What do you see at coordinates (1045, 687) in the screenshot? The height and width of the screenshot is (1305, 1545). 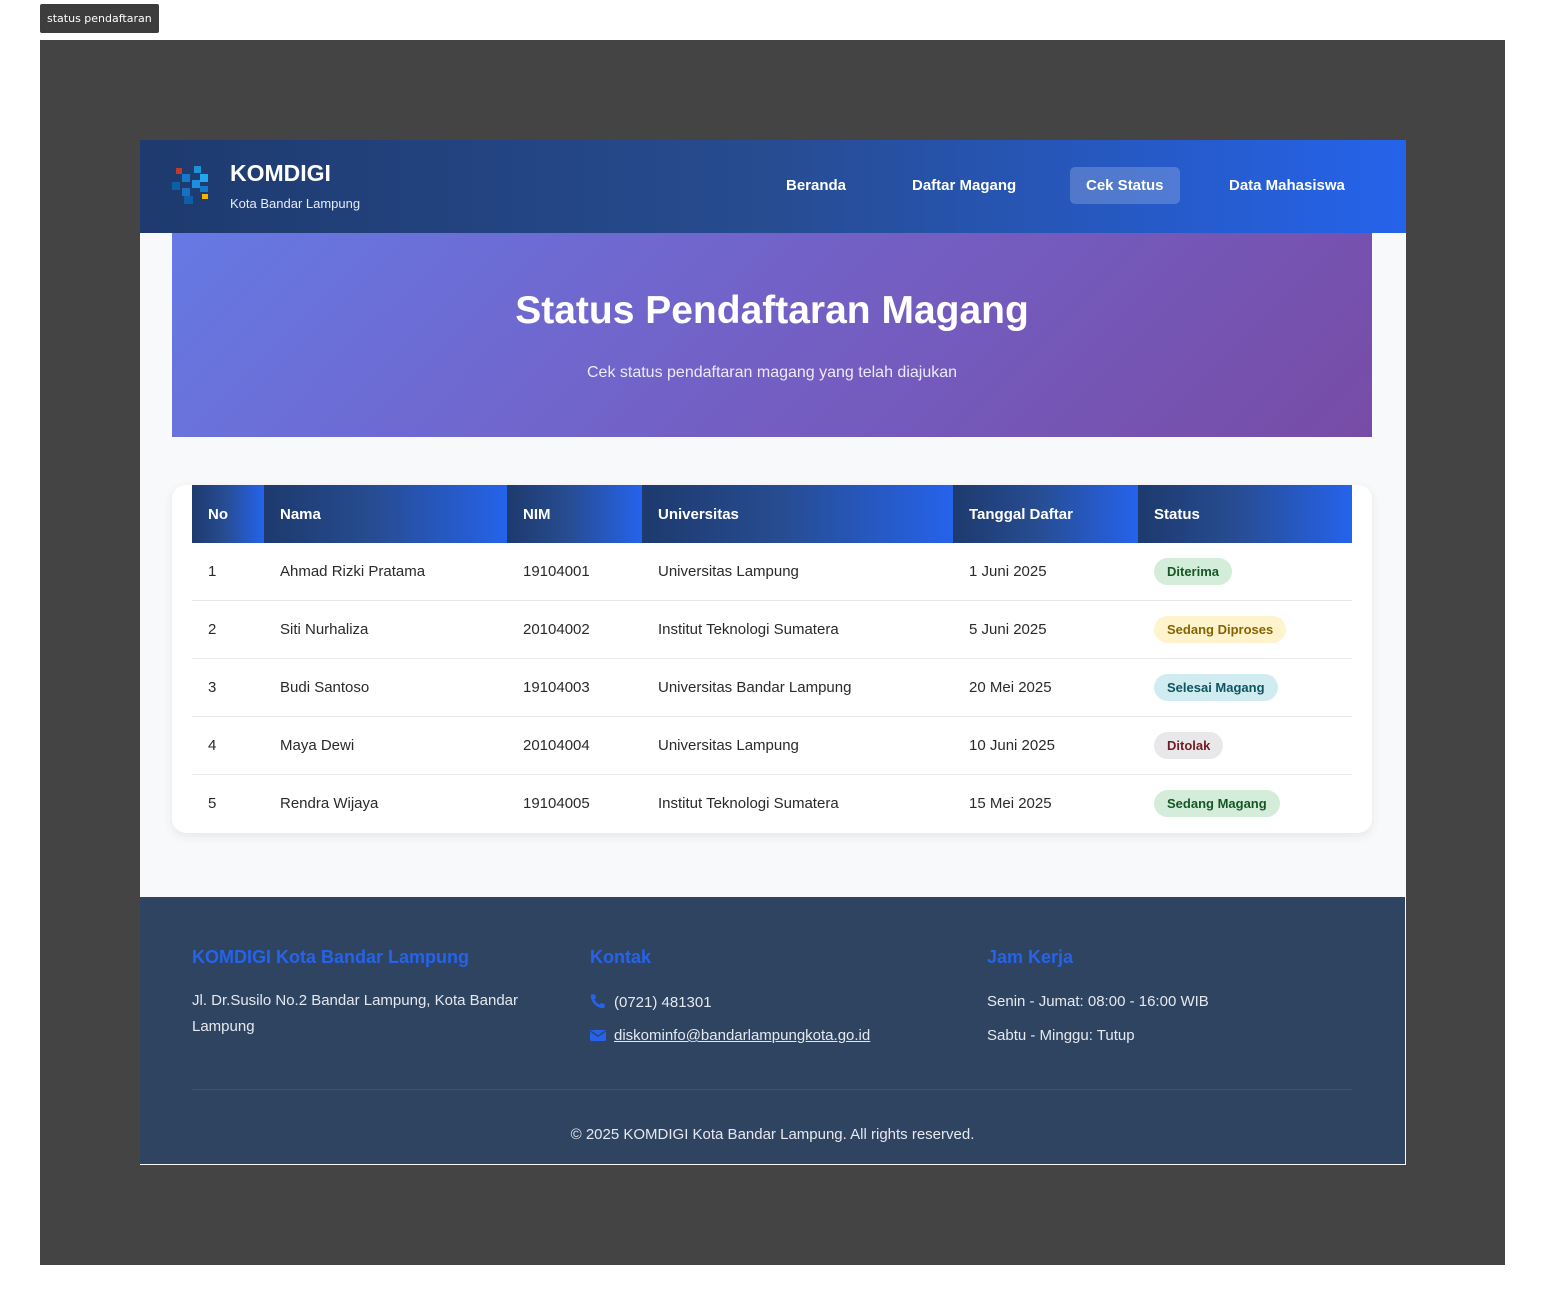 I see `cell-tanggal: 20 Mei 2025` at bounding box center [1045, 687].